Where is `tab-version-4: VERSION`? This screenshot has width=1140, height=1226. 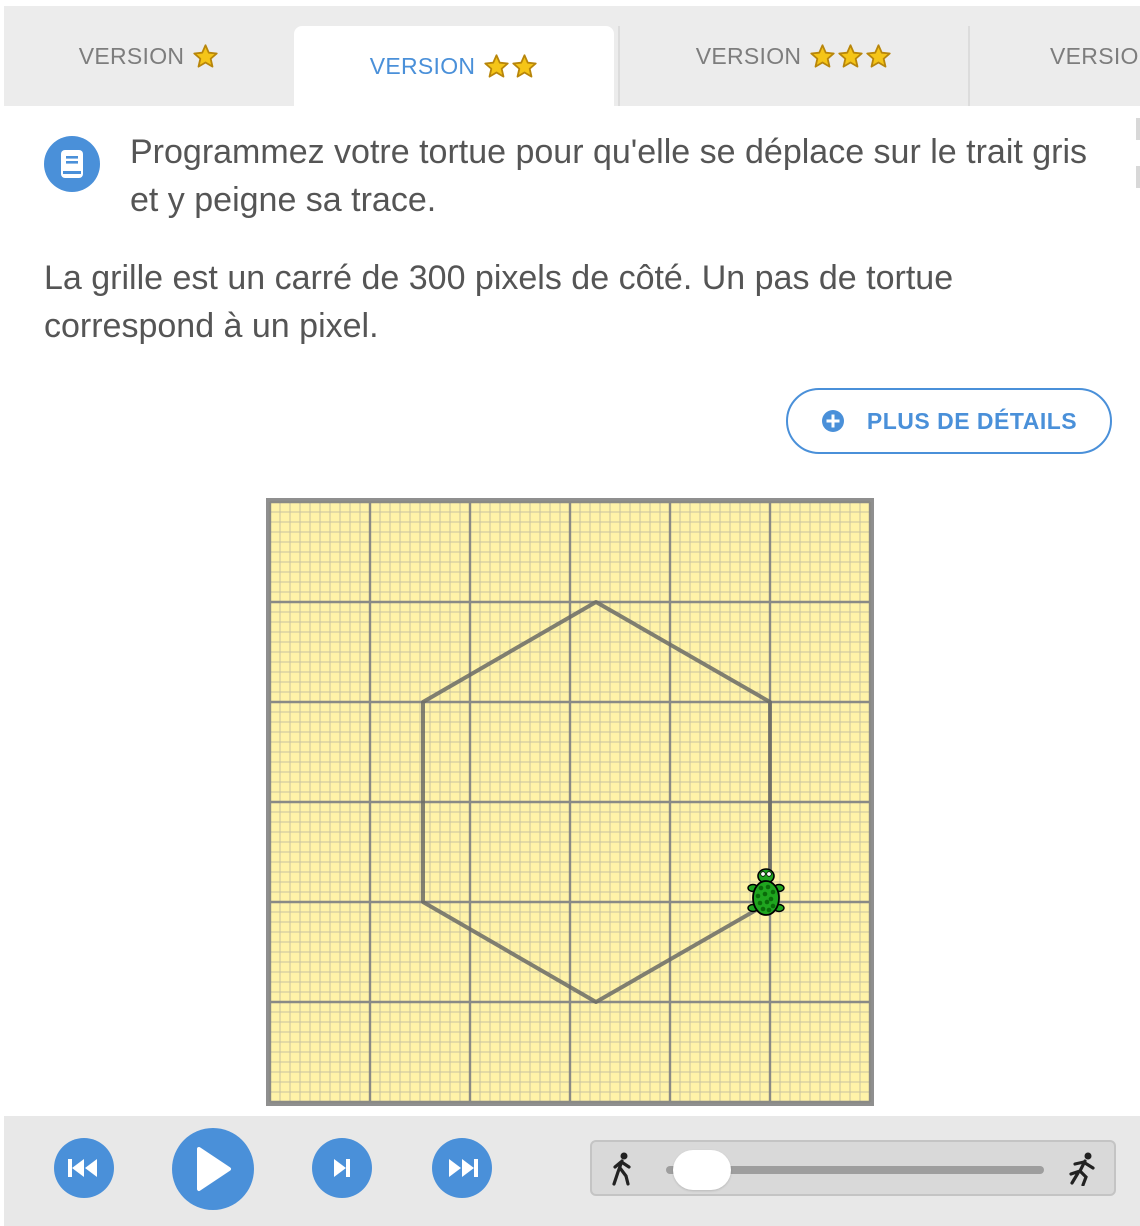
tab-version-4: VERSION is located at coordinates (1055, 56).